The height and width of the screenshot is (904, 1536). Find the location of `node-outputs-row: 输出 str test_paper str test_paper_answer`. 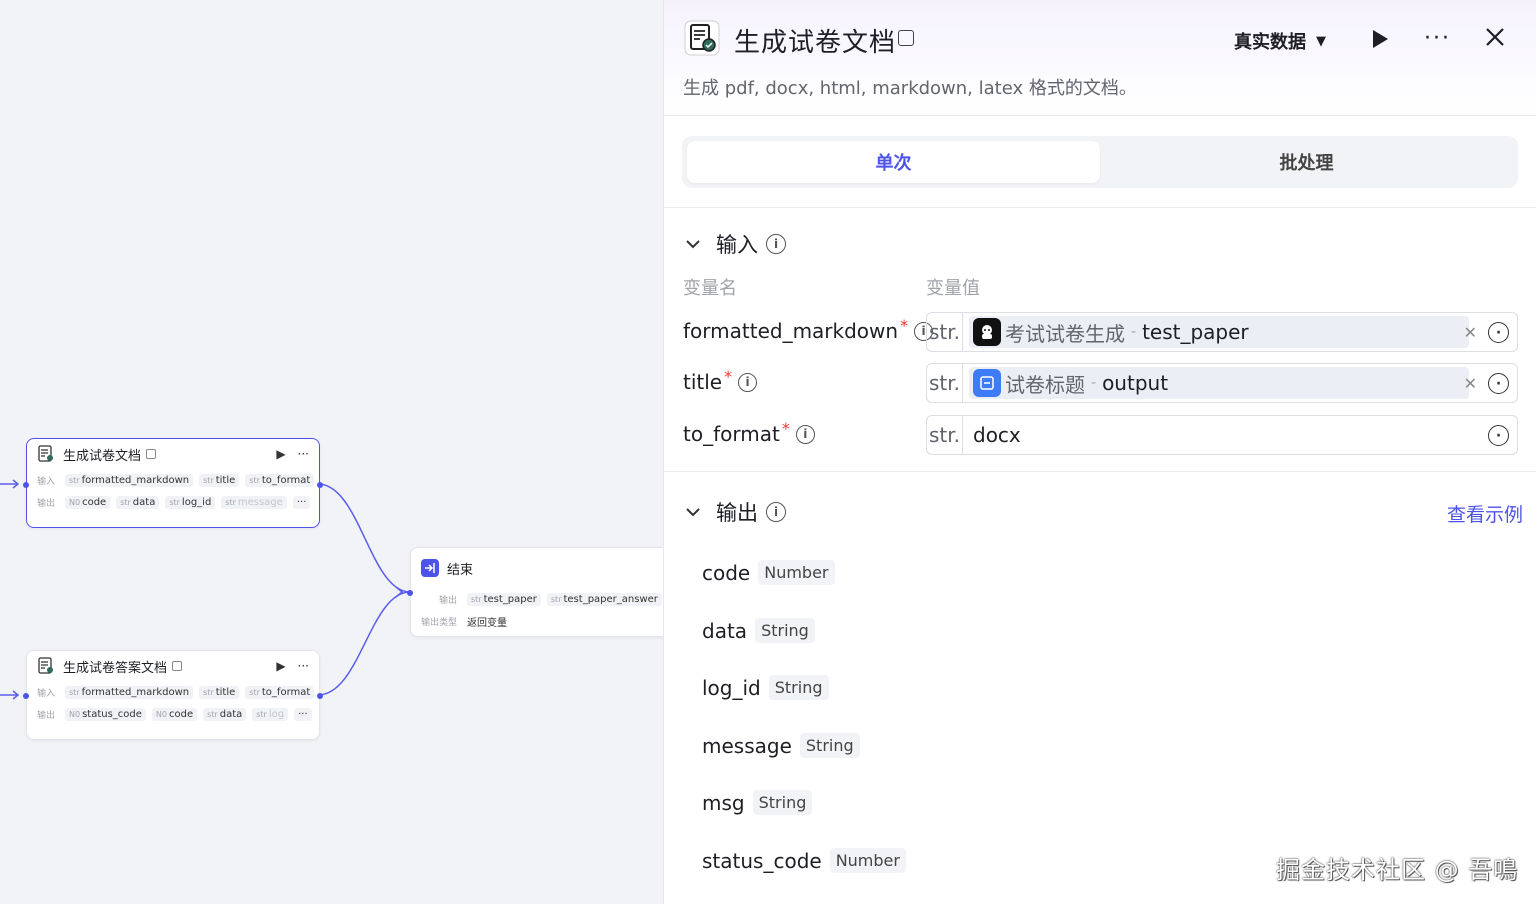

node-outputs-row: 输出 str test_paper str test_paper_answer is located at coordinates (537, 599).